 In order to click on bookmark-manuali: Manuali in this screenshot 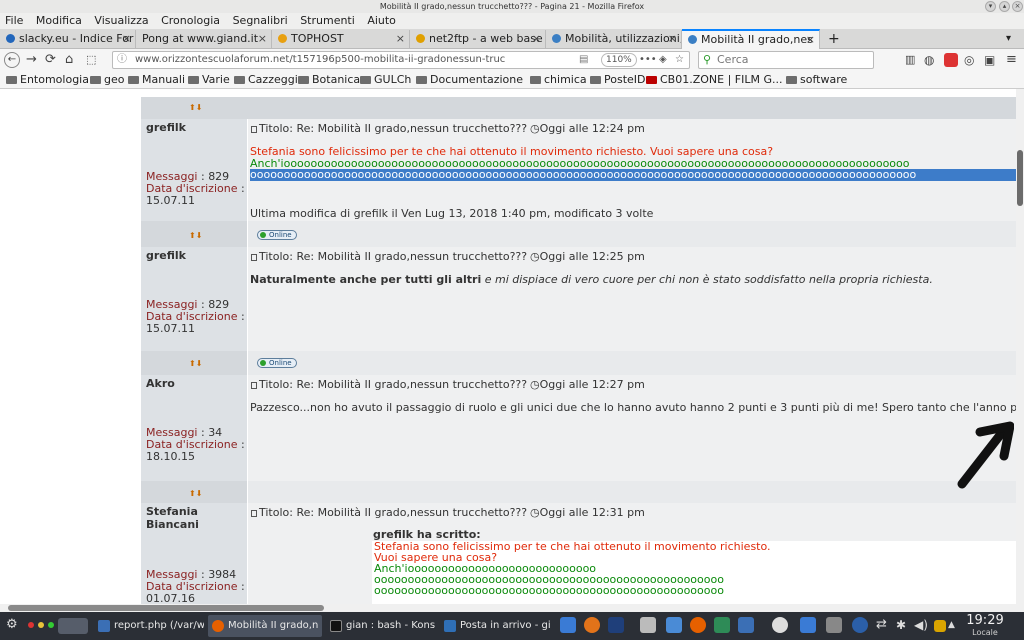, I will do `click(156, 80)`.